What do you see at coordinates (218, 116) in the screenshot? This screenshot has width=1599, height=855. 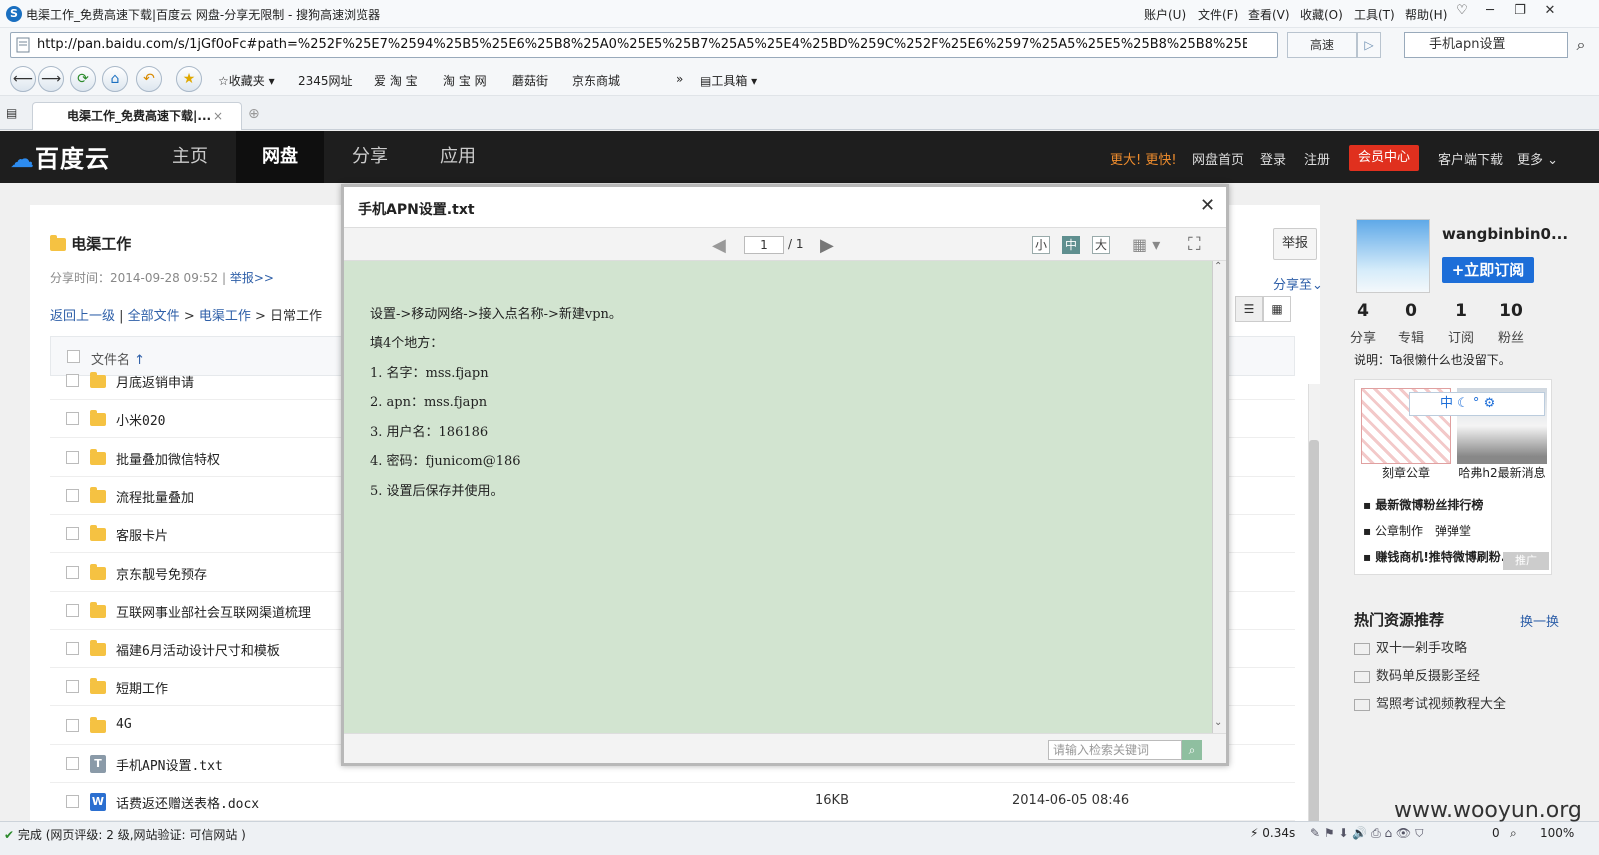 I see `tab-close-icon: ×` at bounding box center [218, 116].